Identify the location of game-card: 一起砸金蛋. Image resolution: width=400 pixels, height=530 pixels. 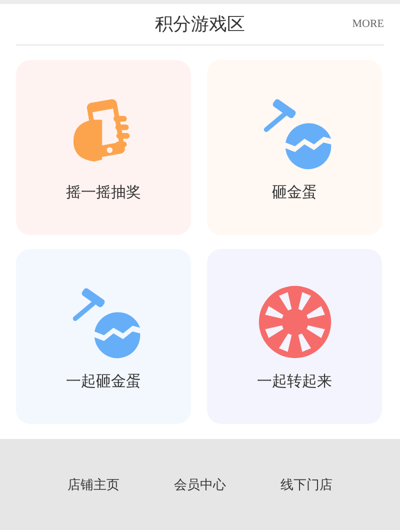
(103, 336).